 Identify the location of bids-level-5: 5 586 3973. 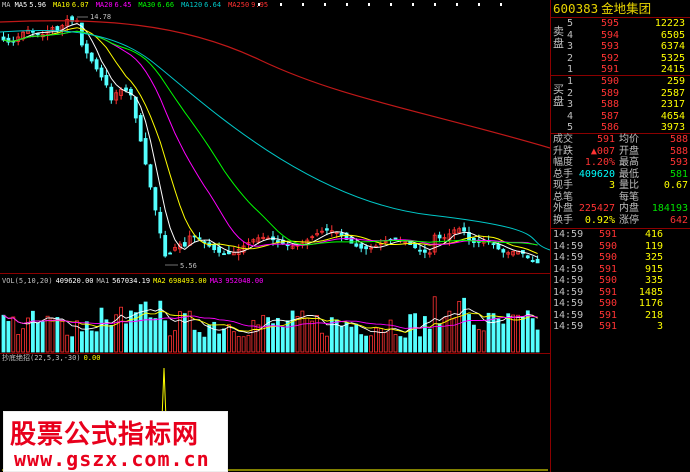
(620, 128).